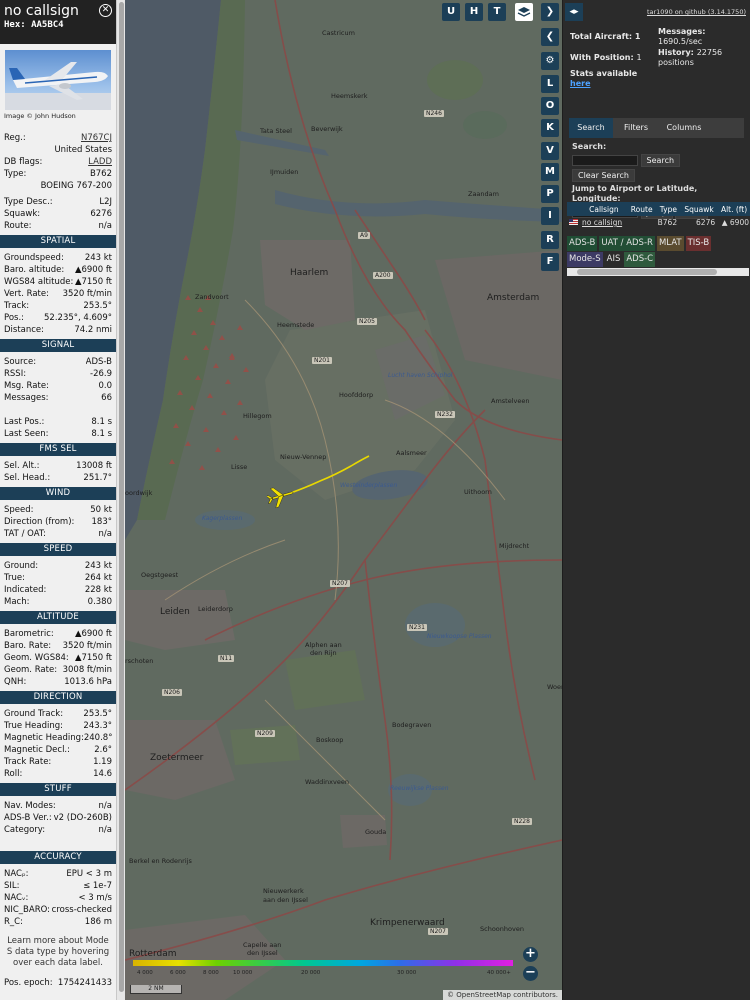  What do you see at coordinates (668, 209) in the screenshot?
I see `col-type: Type` at bounding box center [668, 209].